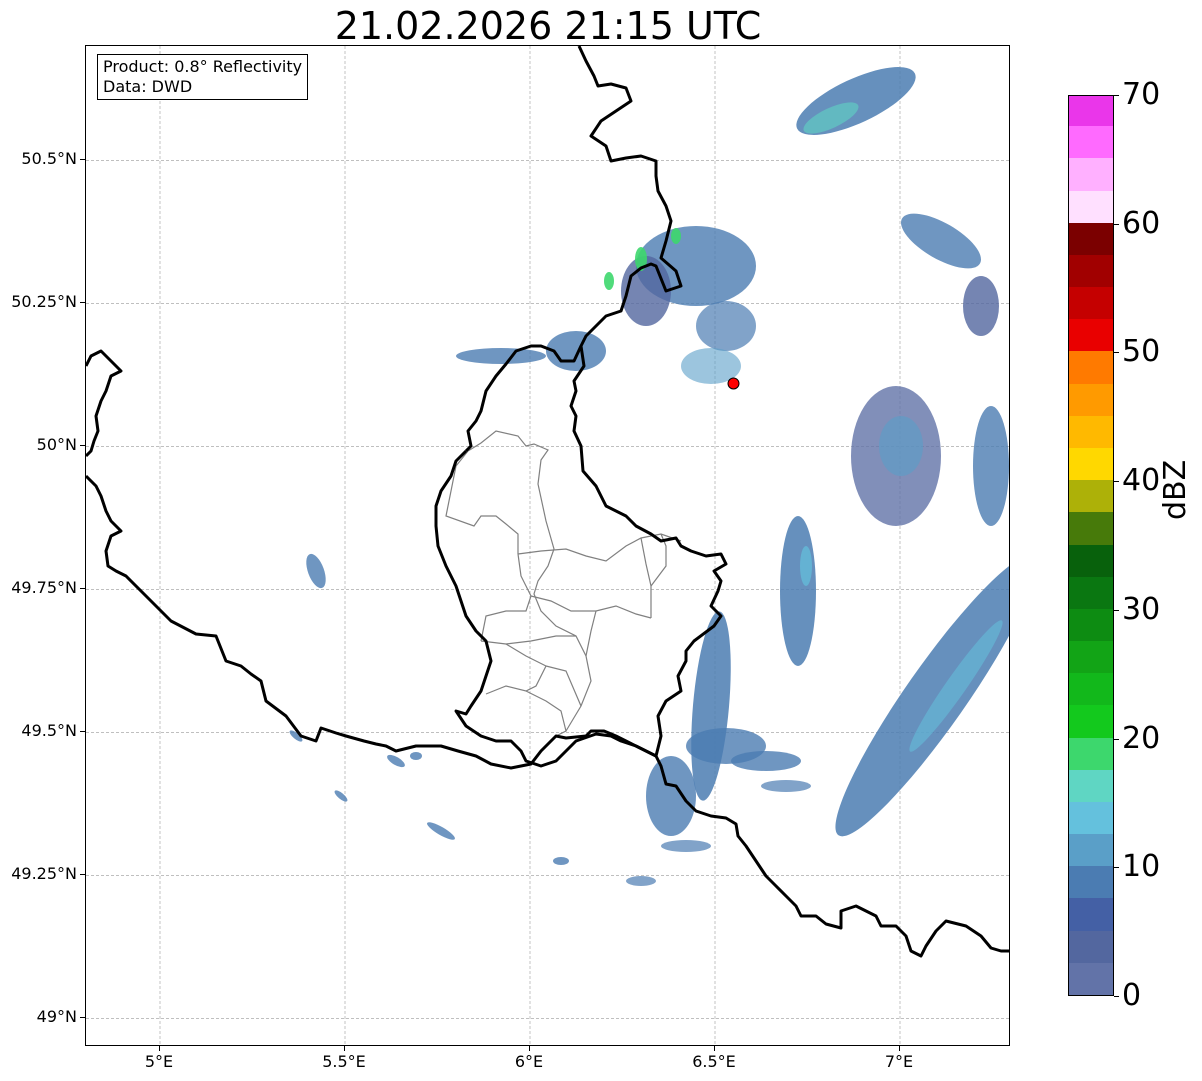 This screenshot has height=1081, width=1202. Describe the element at coordinates (44, 302) in the screenshot. I see `latitude-tick-label: 50.25°N` at that location.